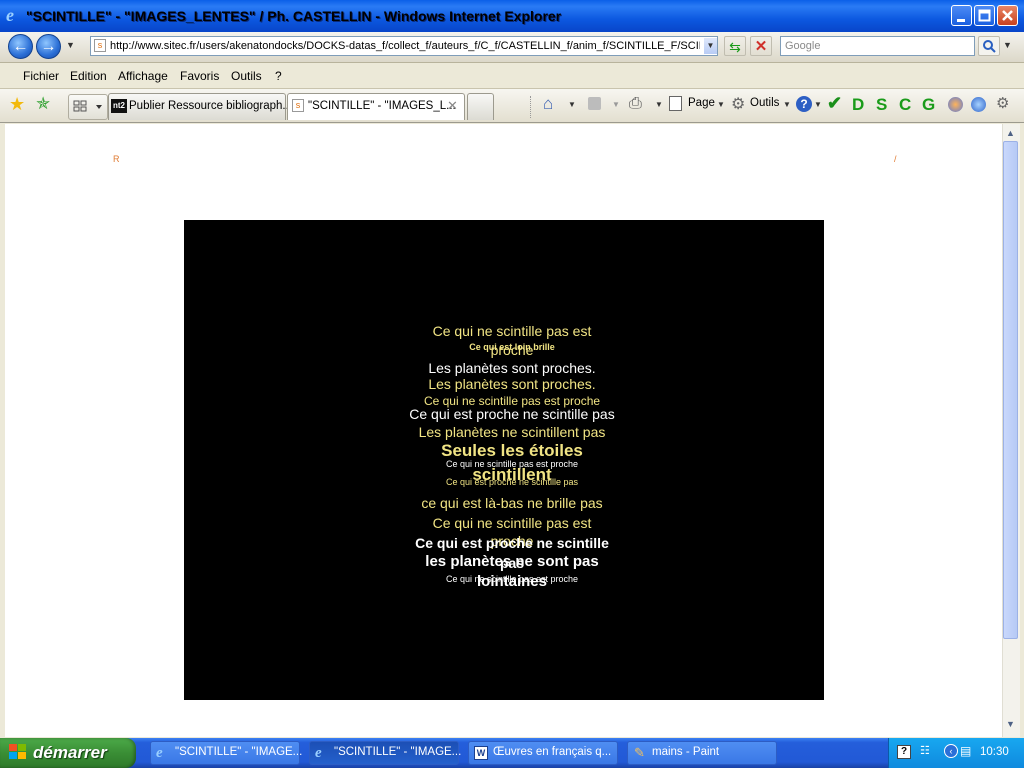 The height and width of the screenshot is (768, 1024). I want to click on poem-line: pas, so click(512, 563).